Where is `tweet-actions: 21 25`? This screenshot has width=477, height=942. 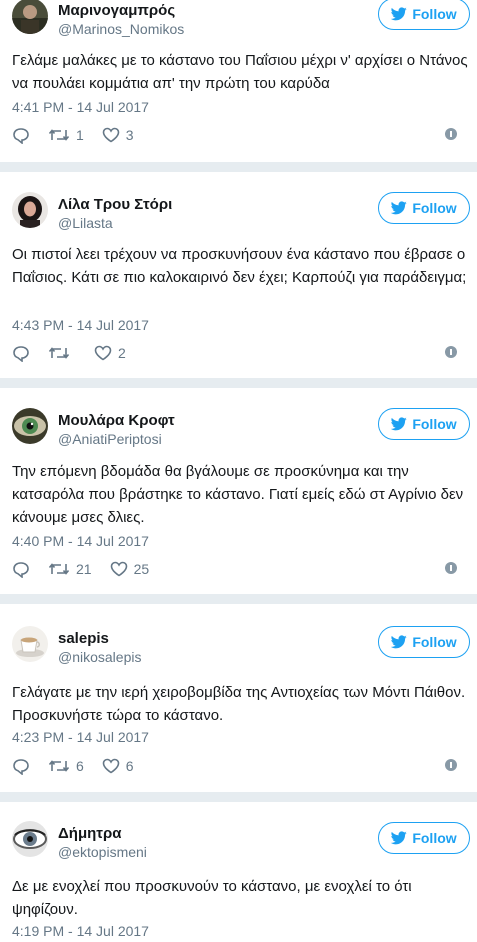 tweet-actions: 21 25 is located at coordinates (239, 569).